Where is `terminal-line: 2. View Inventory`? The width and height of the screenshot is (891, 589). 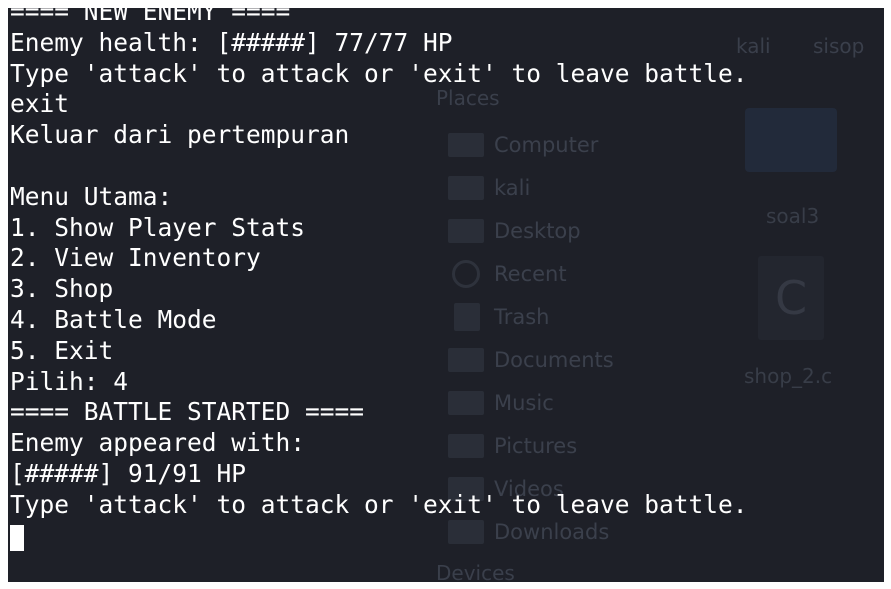 terminal-line: 2. View Inventory is located at coordinates (135, 258).